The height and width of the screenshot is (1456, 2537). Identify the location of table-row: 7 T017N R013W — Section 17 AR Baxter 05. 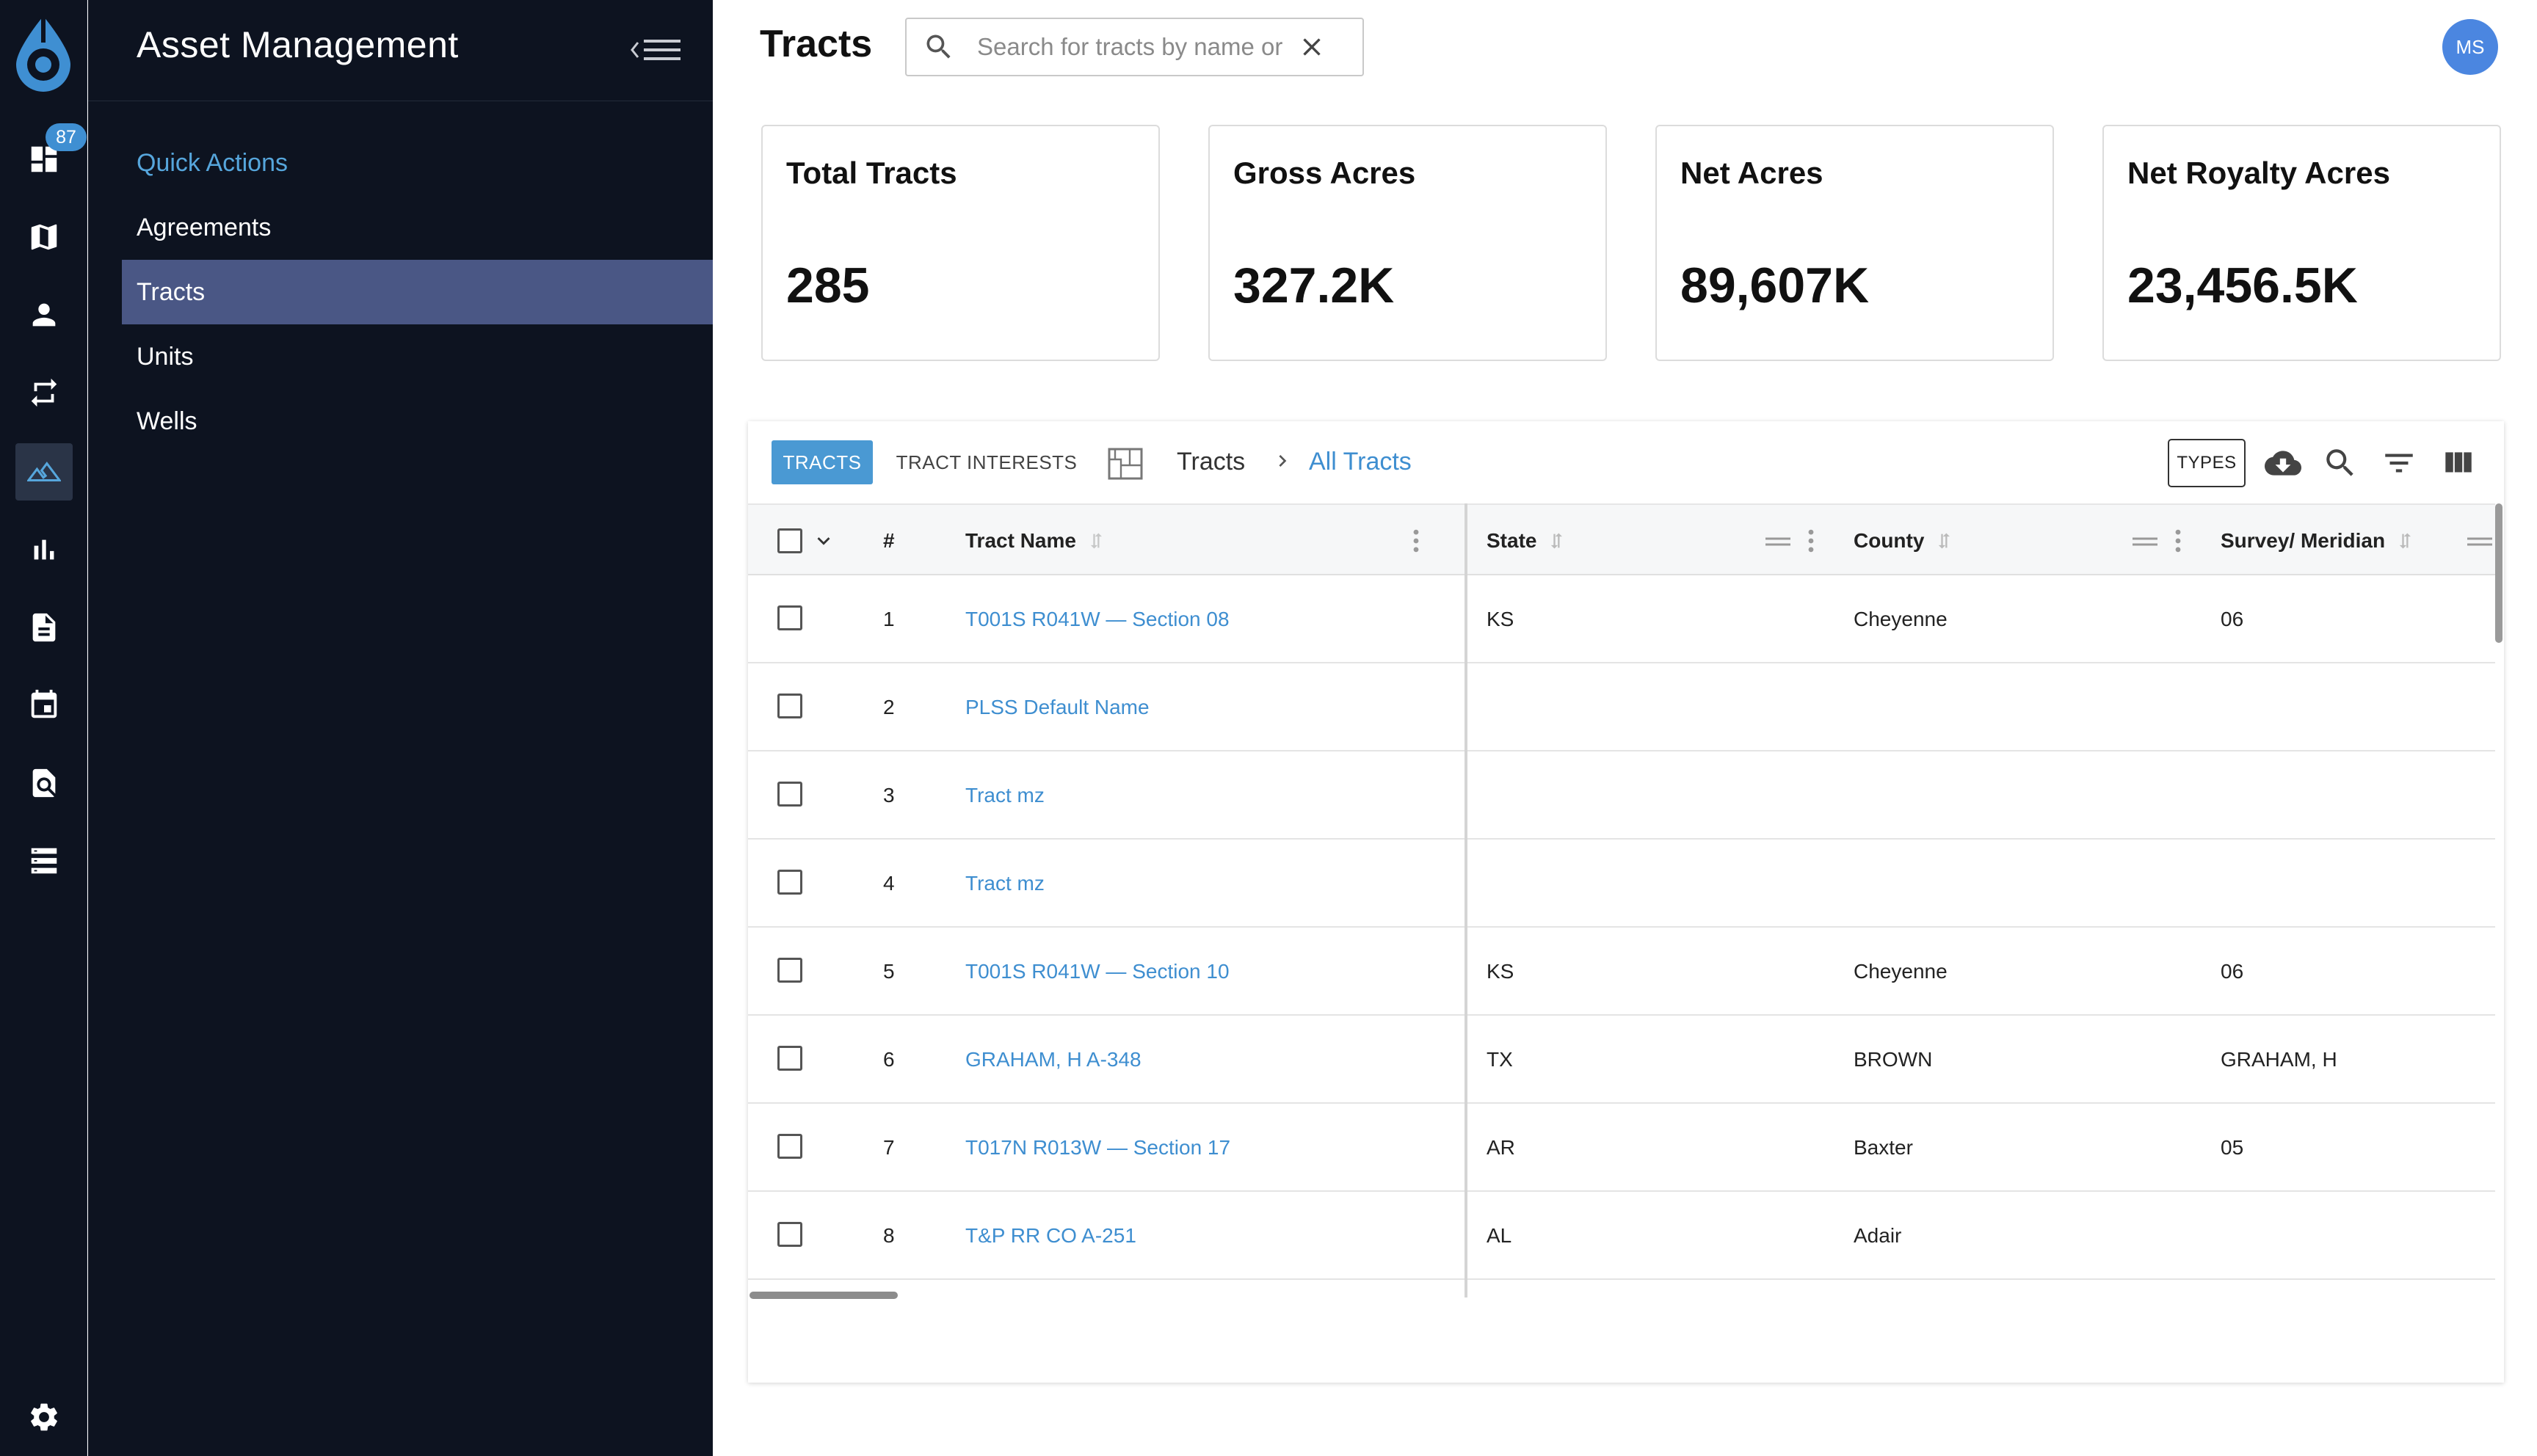
(1621, 1148).